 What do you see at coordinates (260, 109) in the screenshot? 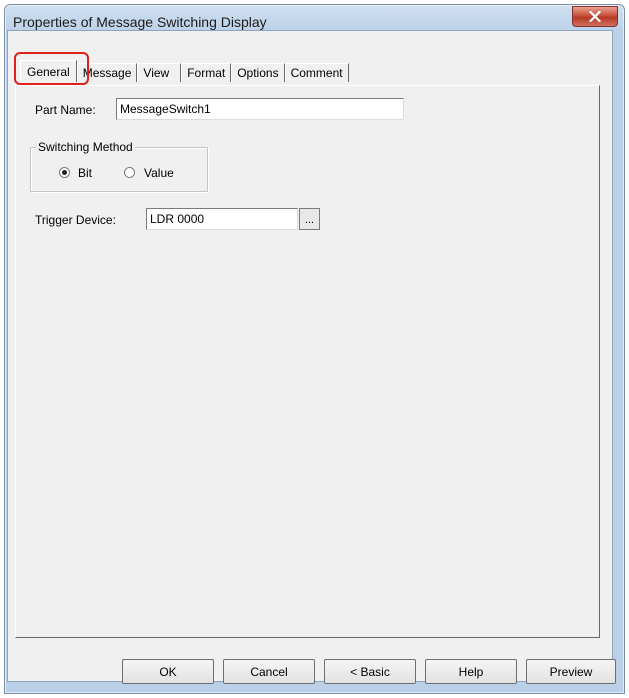
I see `part-name-field: MessageSwitch1` at bounding box center [260, 109].